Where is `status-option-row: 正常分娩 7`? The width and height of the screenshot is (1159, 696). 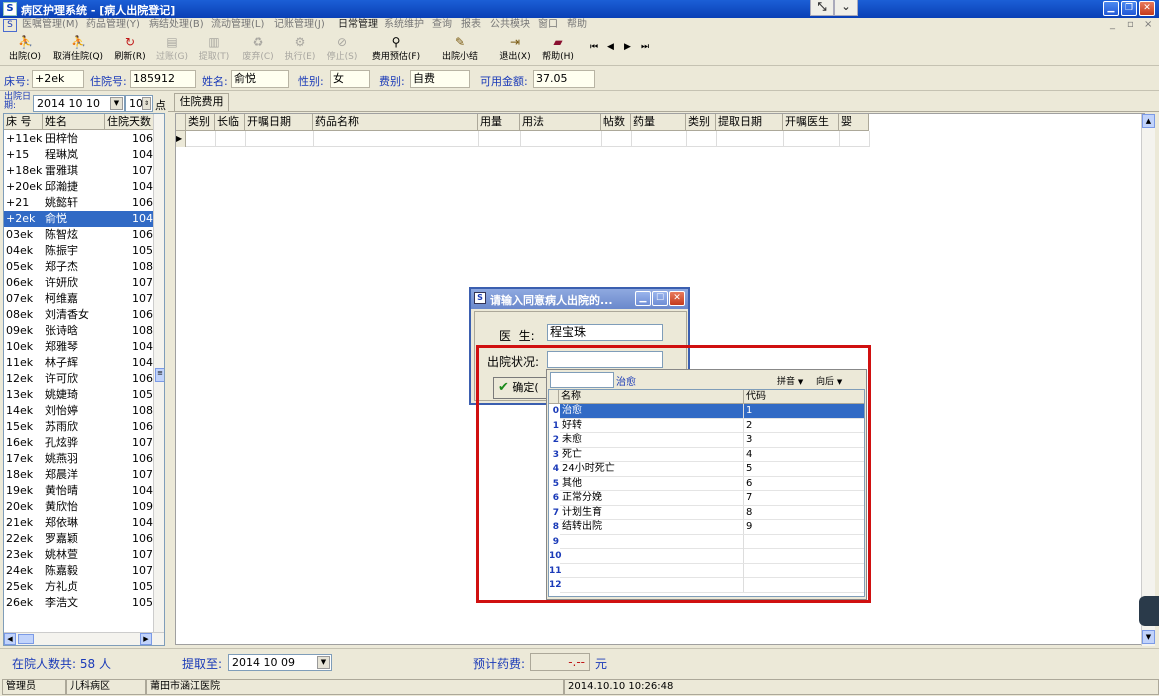 status-option-row: 正常分娩 7 is located at coordinates (712, 498).